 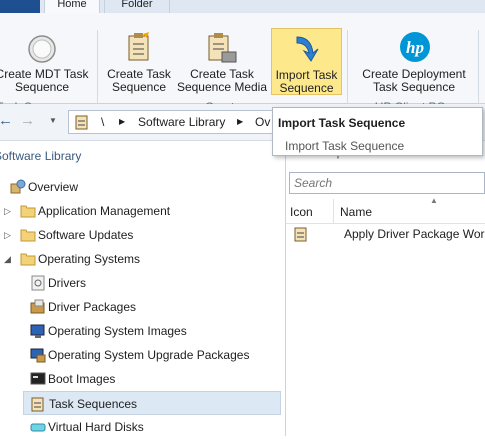 I want to click on row-name-cell: Apply Driver Package Work, so click(x=414, y=234).